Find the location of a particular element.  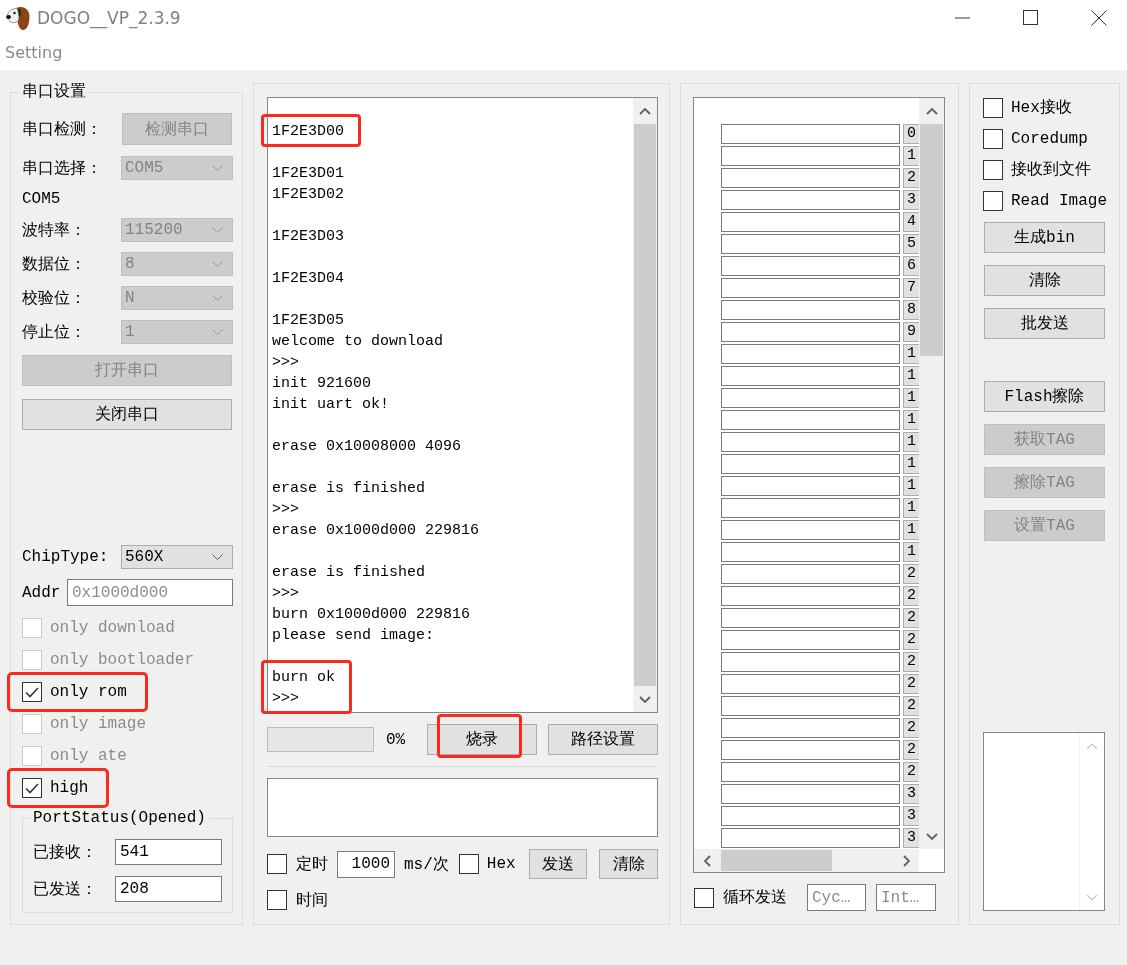

minimize-button is located at coordinates (962, 17).